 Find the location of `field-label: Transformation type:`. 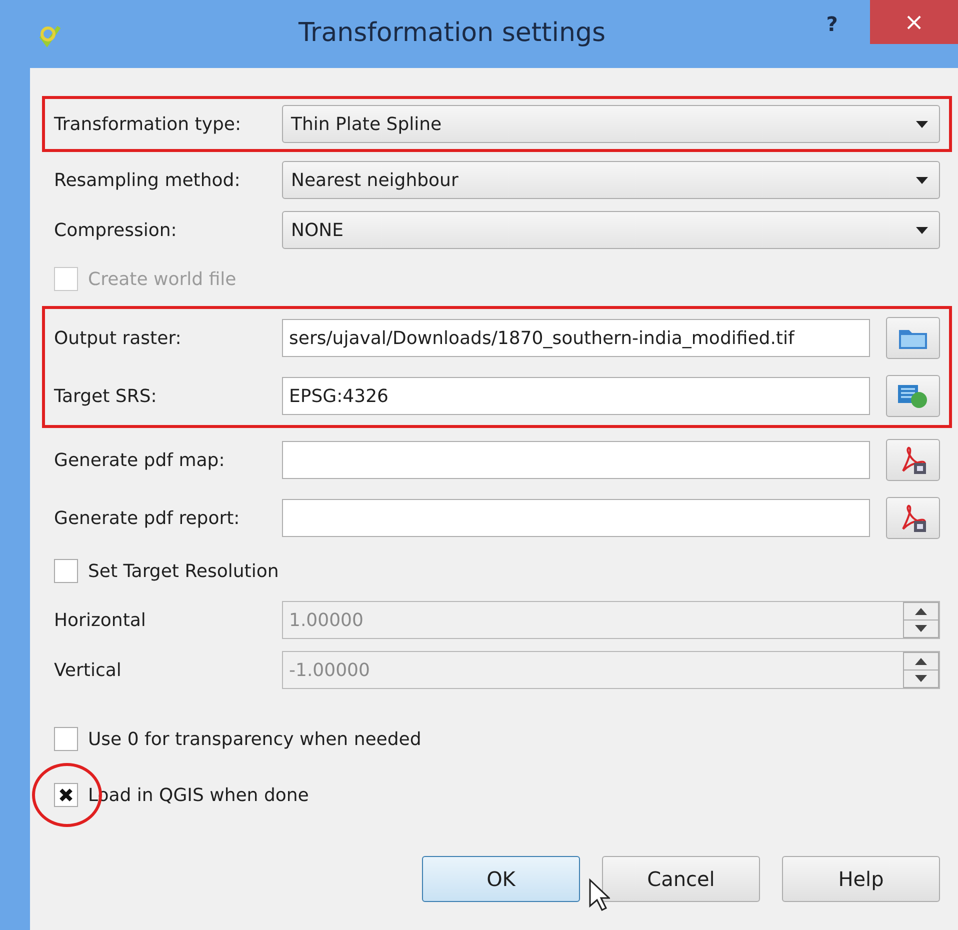

field-label: Transformation type: is located at coordinates (148, 124).